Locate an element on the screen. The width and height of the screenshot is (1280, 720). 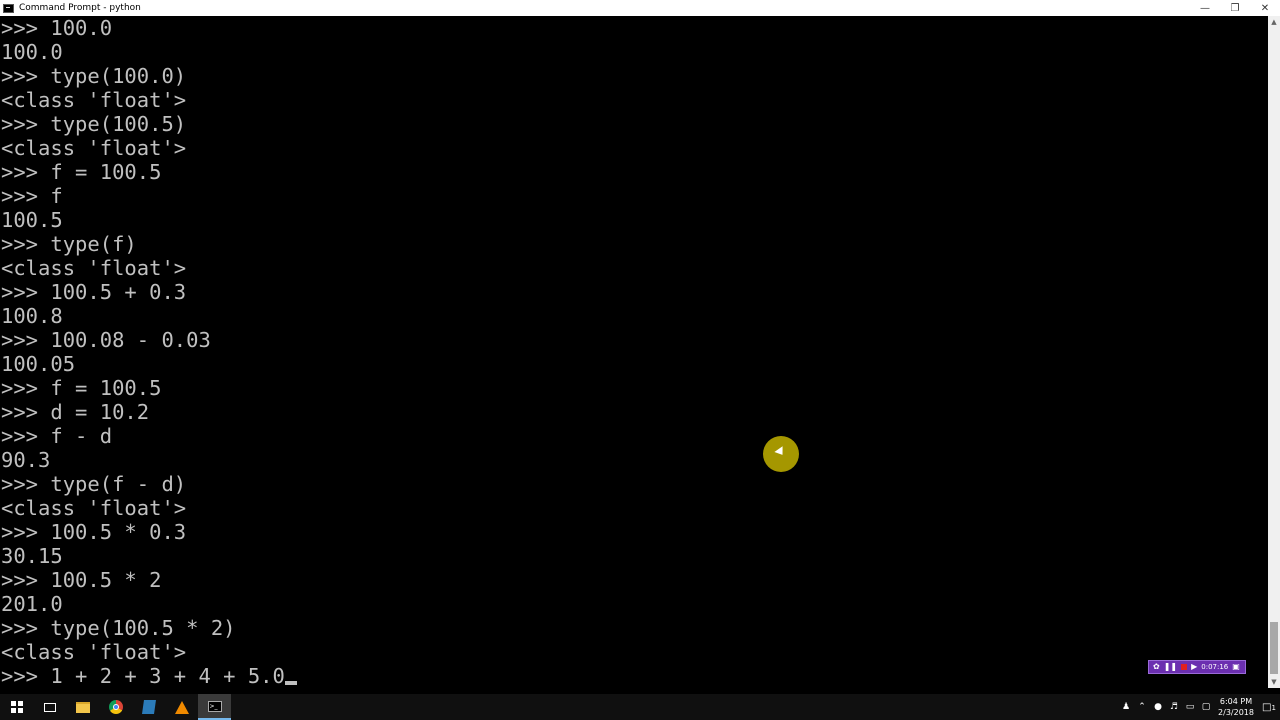
command-prompt-button: >_ is located at coordinates (214, 707).